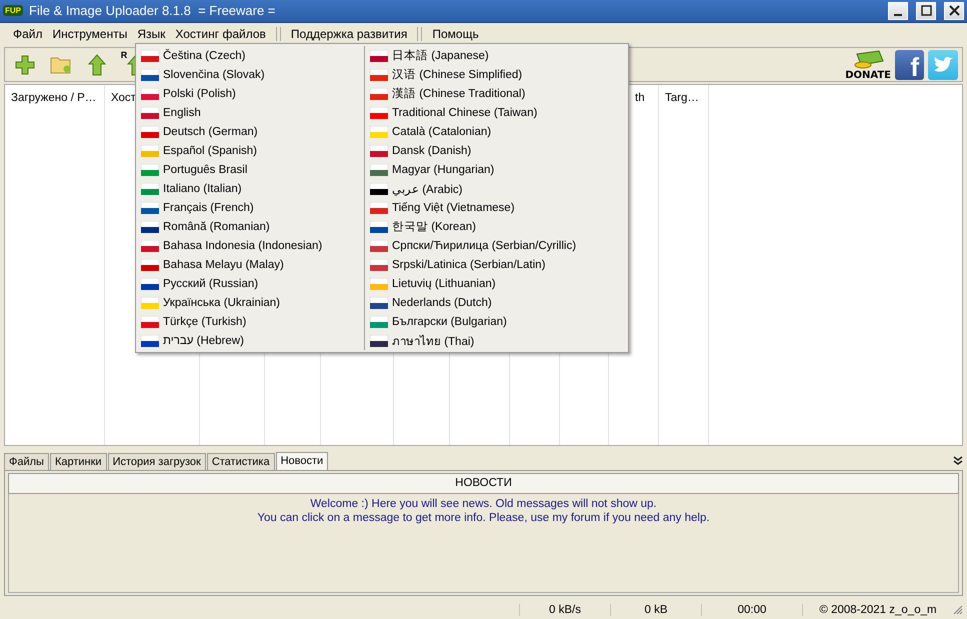 Image resolution: width=967 pixels, height=619 pixels. Describe the element at coordinates (250, 131) in the screenshot. I see `language-item: Deutsch (German)` at that location.